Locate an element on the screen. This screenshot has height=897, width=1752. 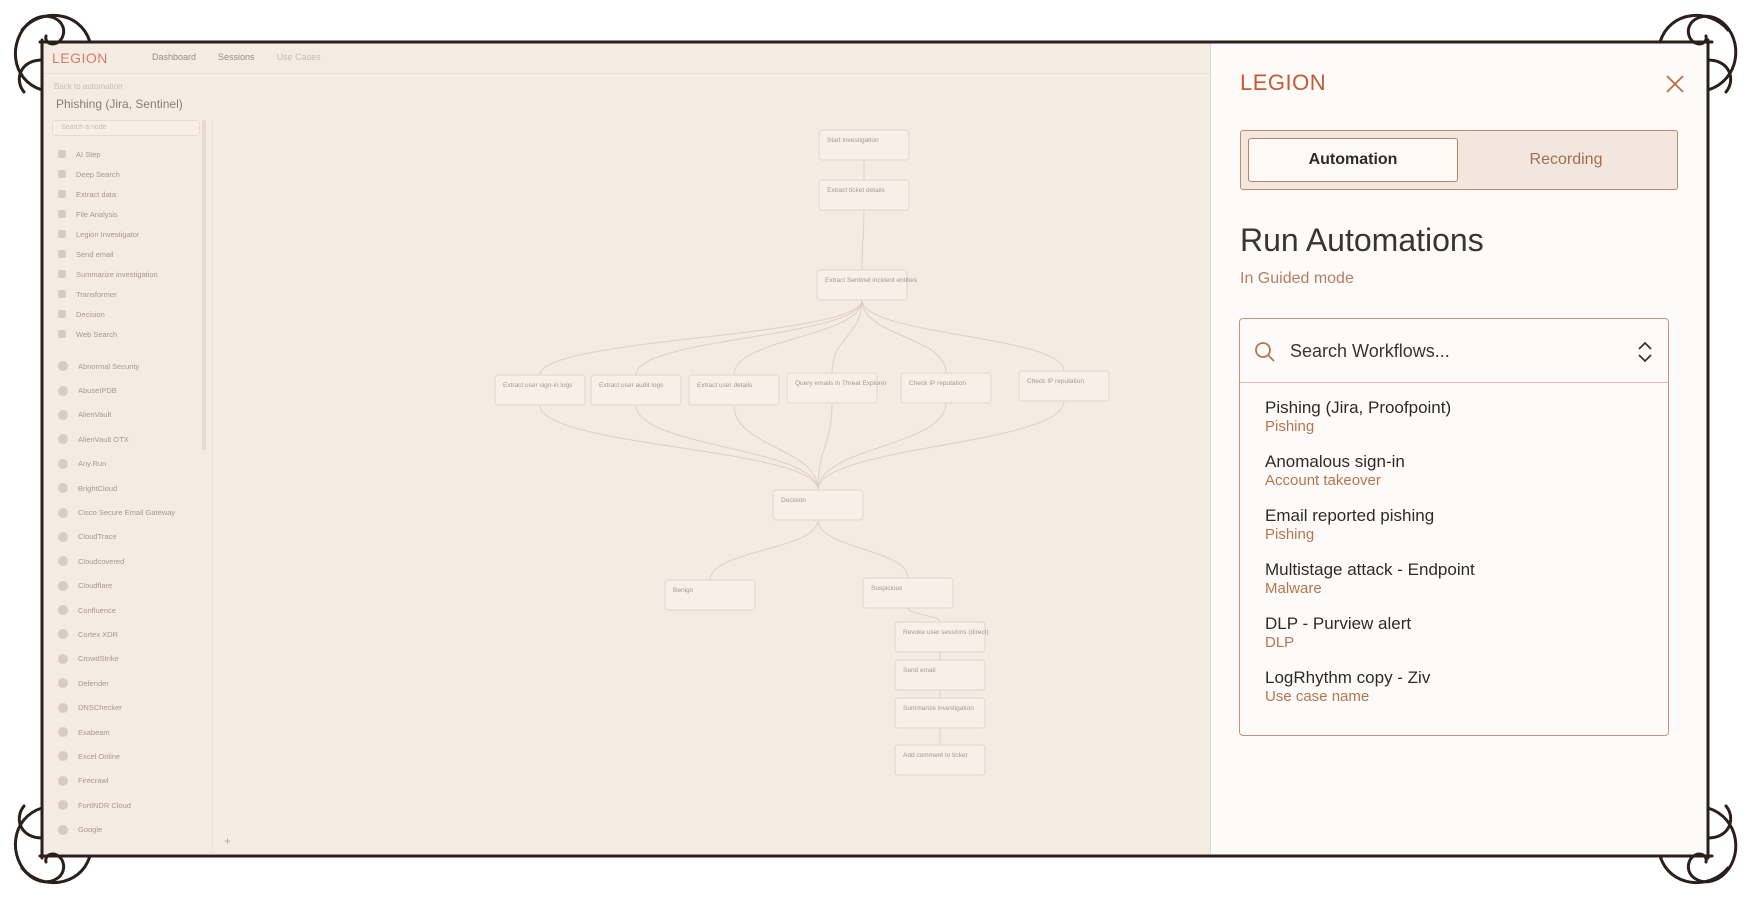
panel-subheading: In Guided mode is located at coordinates (1297, 278).